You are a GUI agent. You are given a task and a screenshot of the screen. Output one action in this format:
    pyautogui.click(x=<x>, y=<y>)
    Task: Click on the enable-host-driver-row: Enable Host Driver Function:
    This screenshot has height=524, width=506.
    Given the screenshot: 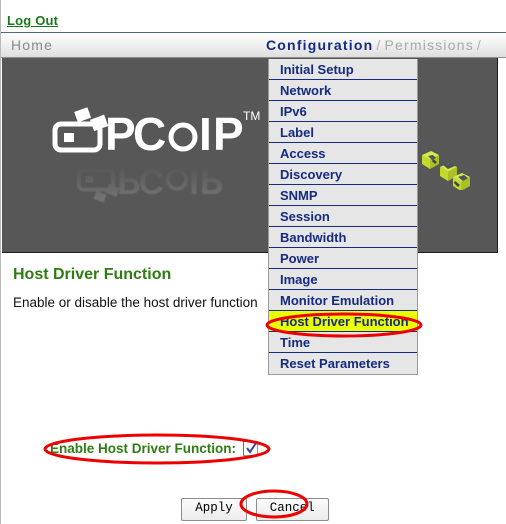 What is the action you would take?
    pyautogui.click(x=154, y=448)
    